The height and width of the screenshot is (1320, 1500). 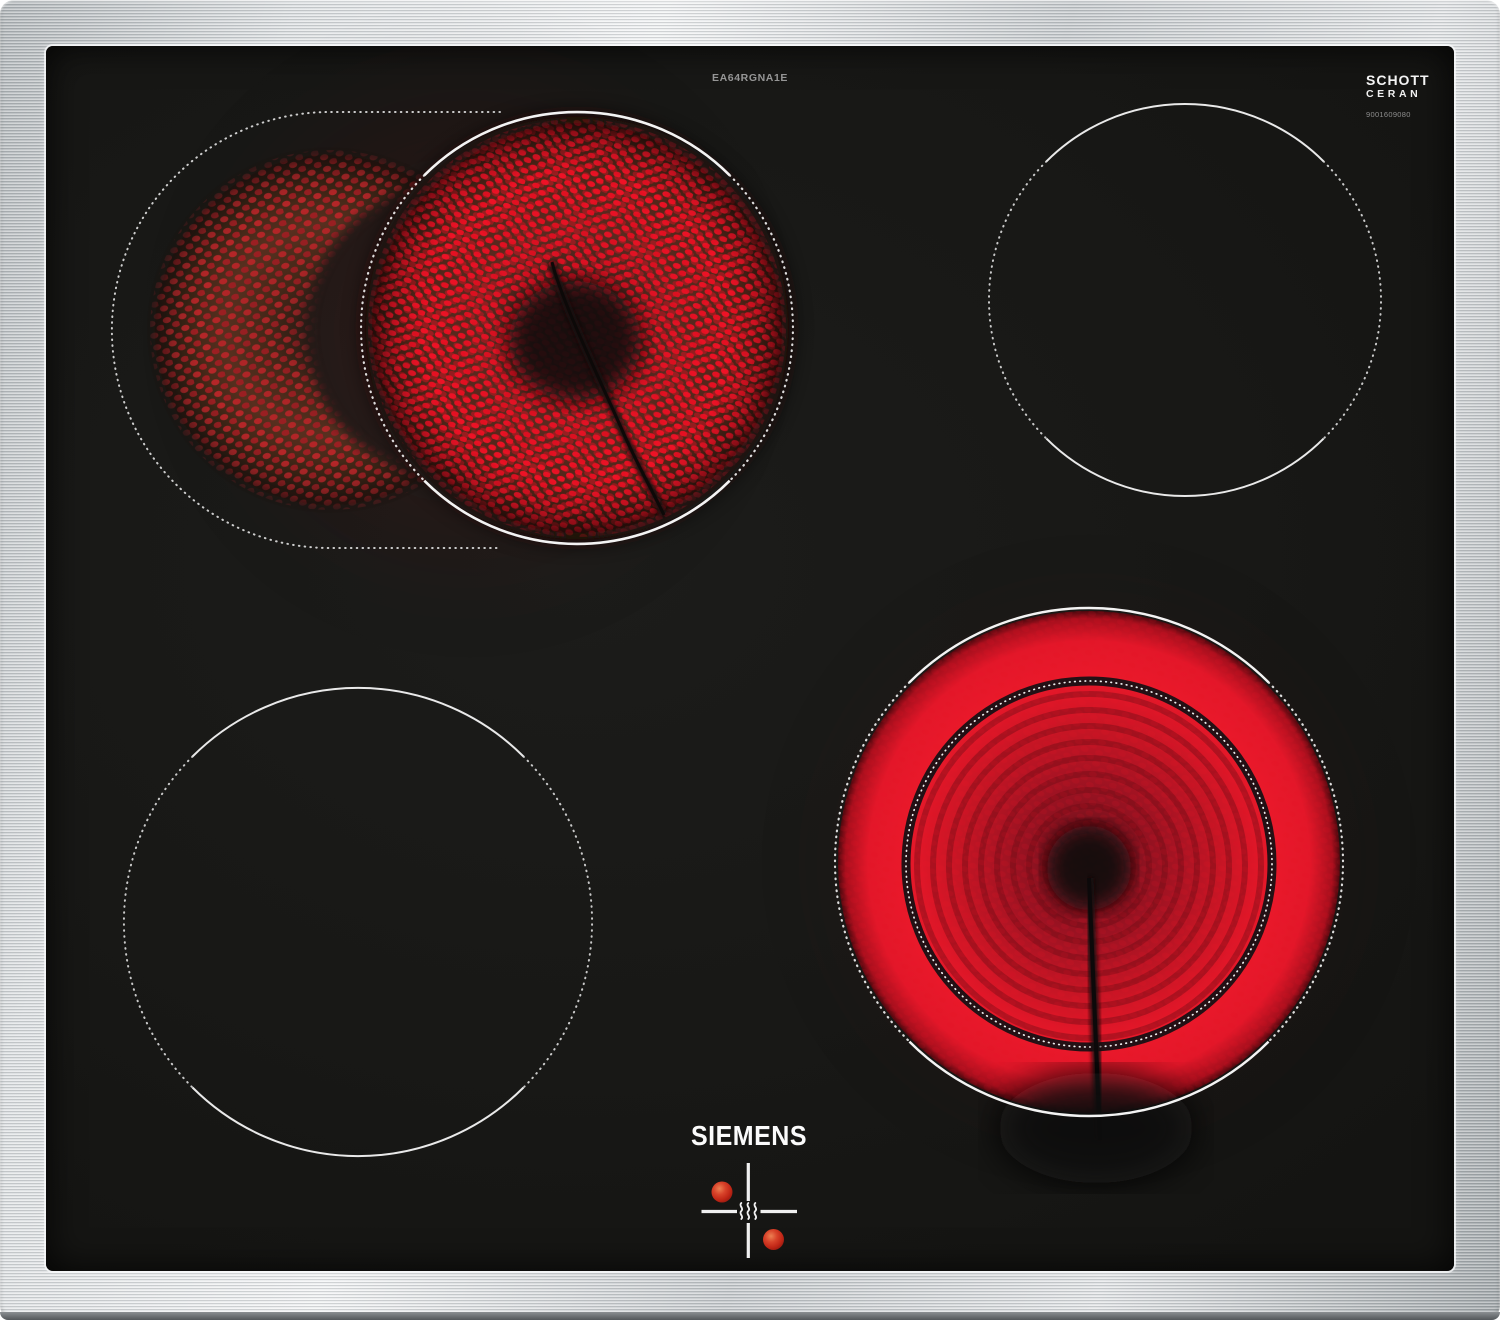 I want to click on siemens-logo: SIEMENS, so click(x=749, y=1136).